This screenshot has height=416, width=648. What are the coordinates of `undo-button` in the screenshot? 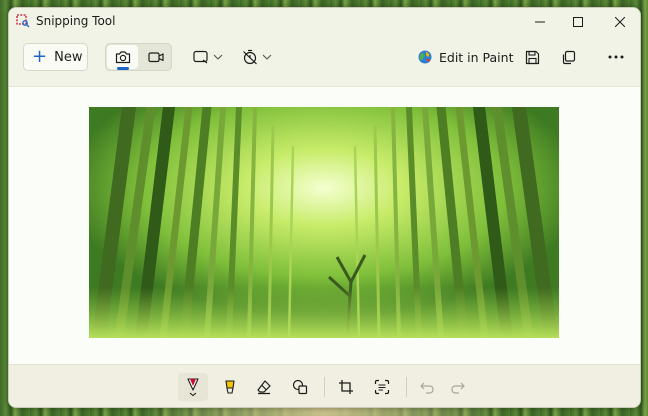 It's located at (427, 387).